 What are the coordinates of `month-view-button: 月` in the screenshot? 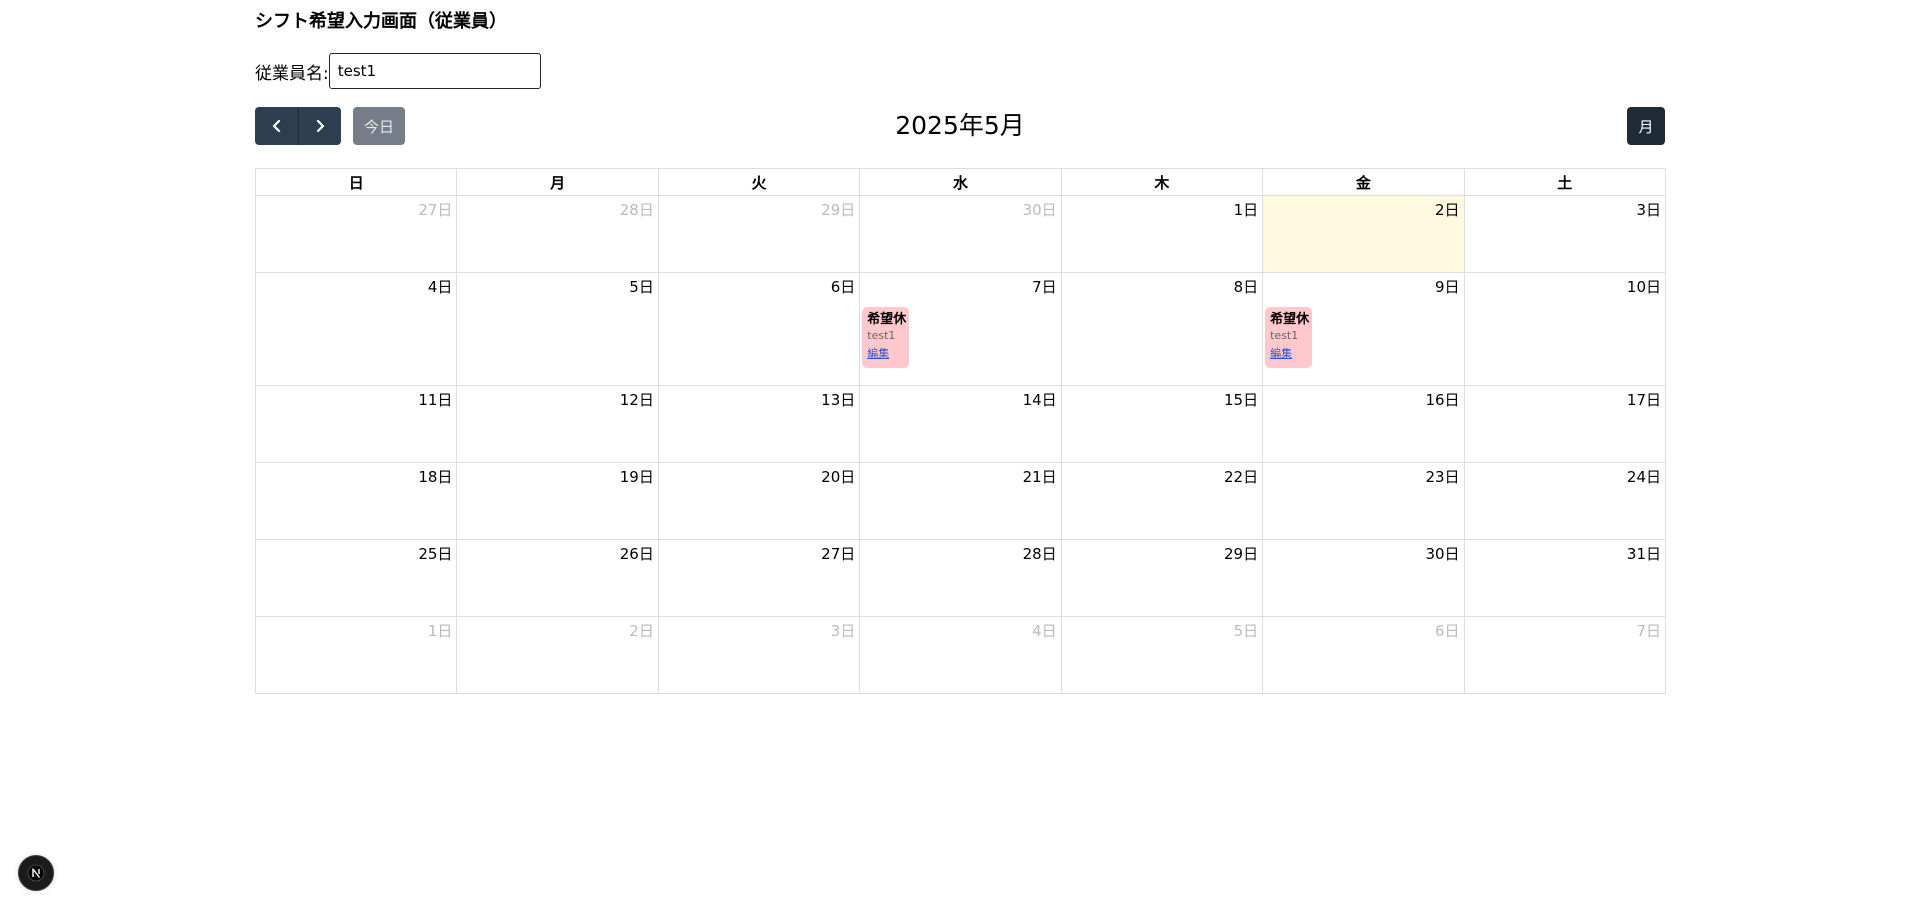 It's located at (1646, 126).